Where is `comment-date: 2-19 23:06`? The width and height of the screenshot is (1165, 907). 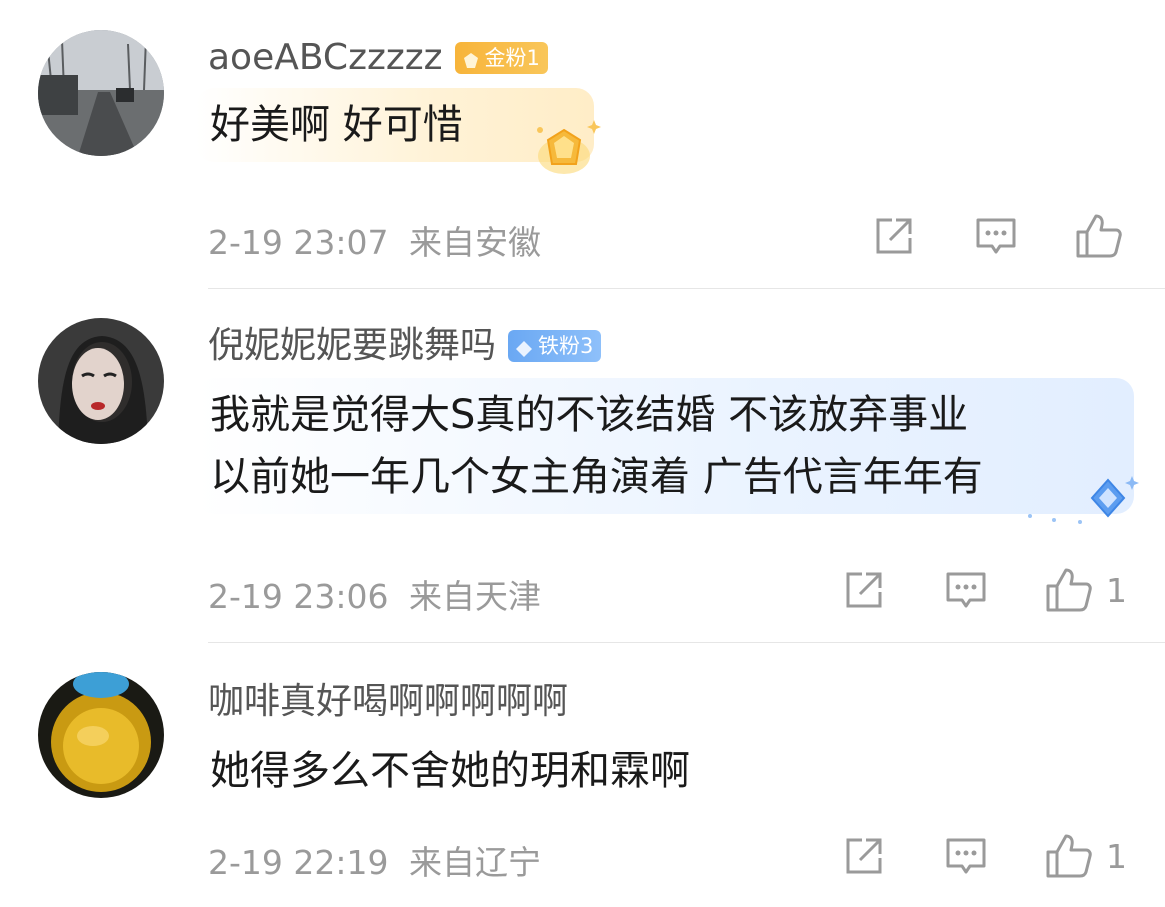 comment-date: 2-19 23:06 is located at coordinates (298, 596).